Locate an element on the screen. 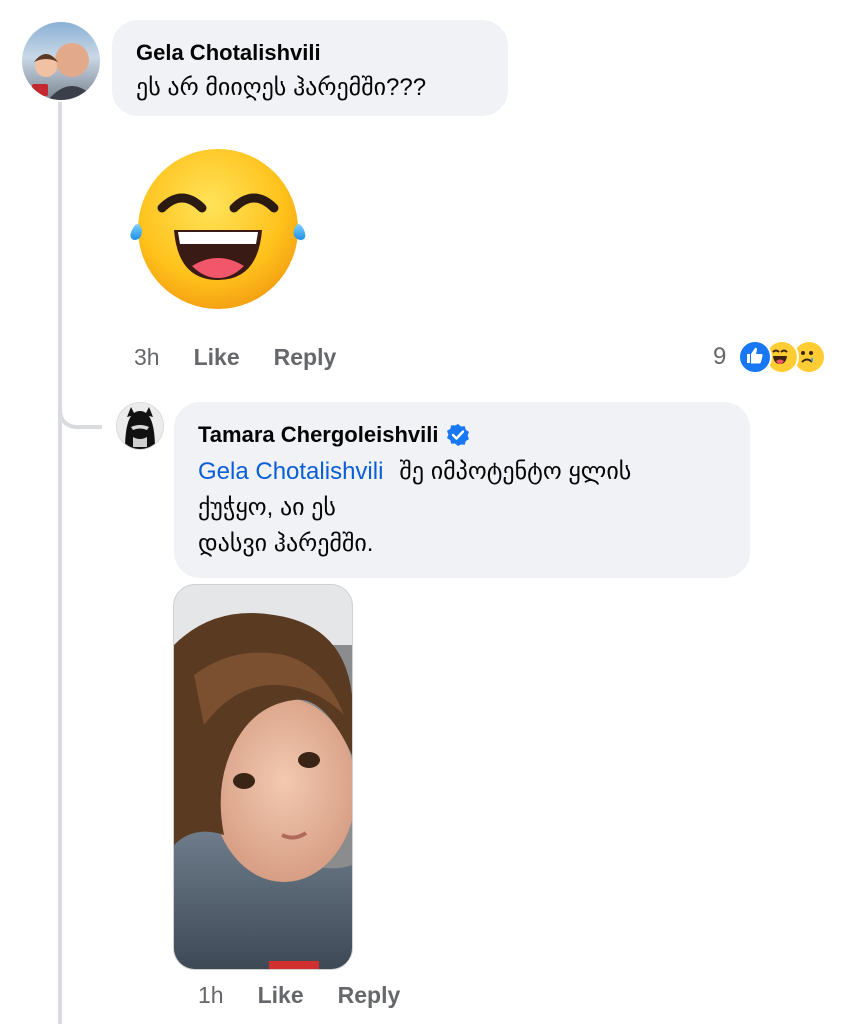 This screenshot has height=1024, width=849. laughing-tears-emoji-icon is located at coordinates (218, 229).